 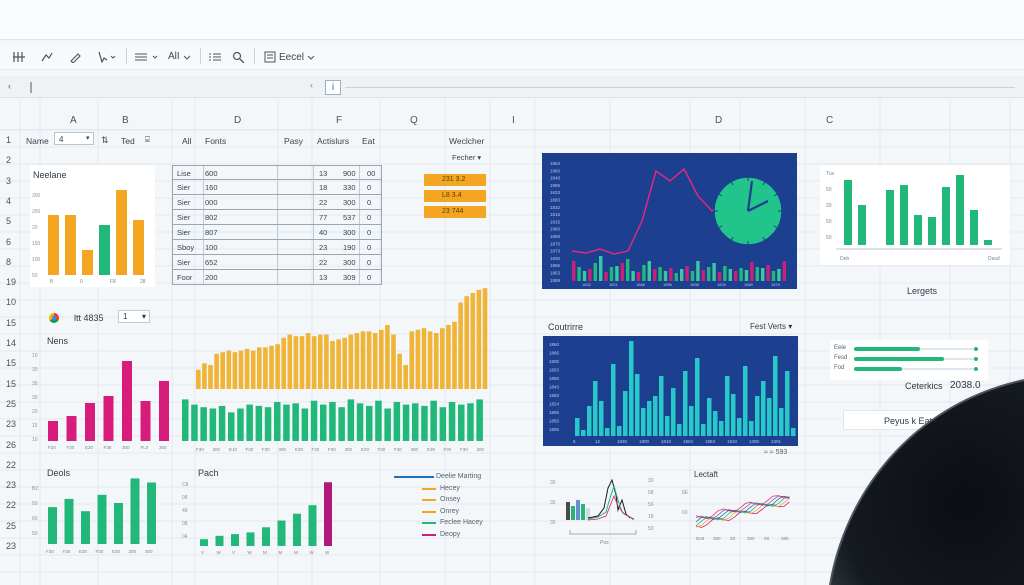 What do you see at coordinates (8, 140) in the screenshot?
I see `row-header: 1` at bounding box center [8, 140].